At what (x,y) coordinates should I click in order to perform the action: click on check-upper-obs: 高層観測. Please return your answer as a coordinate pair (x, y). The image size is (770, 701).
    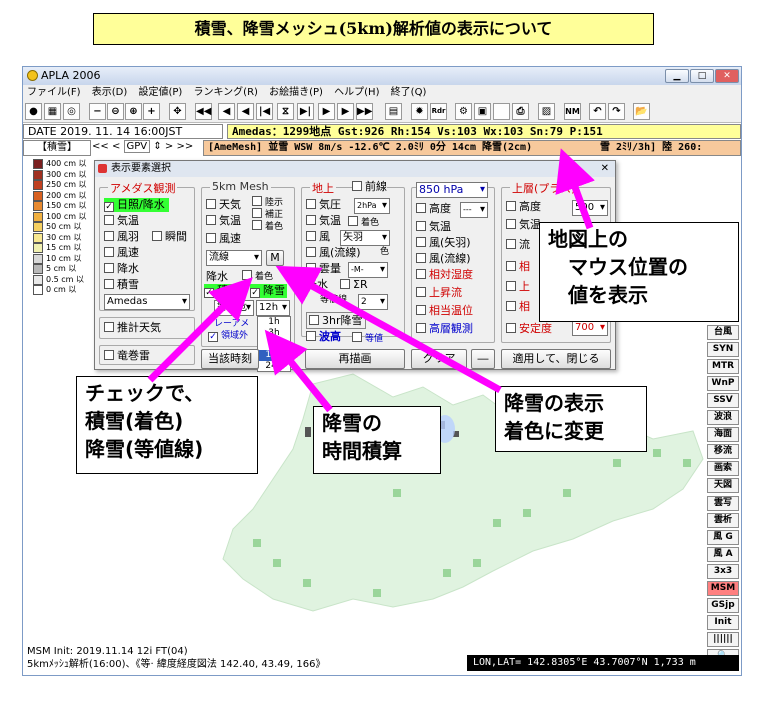
    Looking at the image, I should click on (444, 328).